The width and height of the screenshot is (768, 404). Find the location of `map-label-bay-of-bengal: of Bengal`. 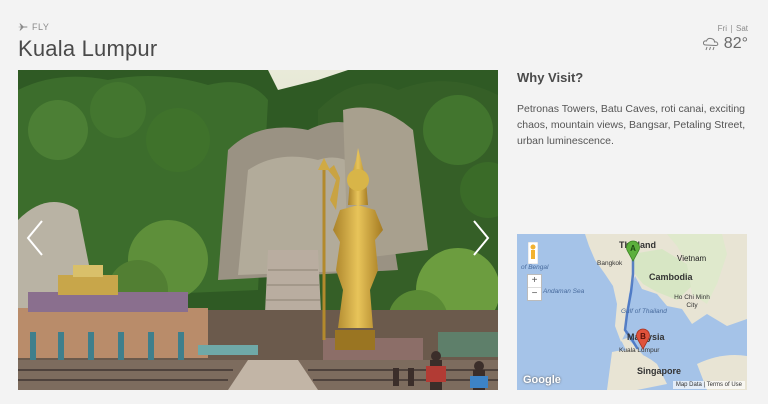

map-label-bay-of-bengal: of Bengal is located at coordinates (535, 267).